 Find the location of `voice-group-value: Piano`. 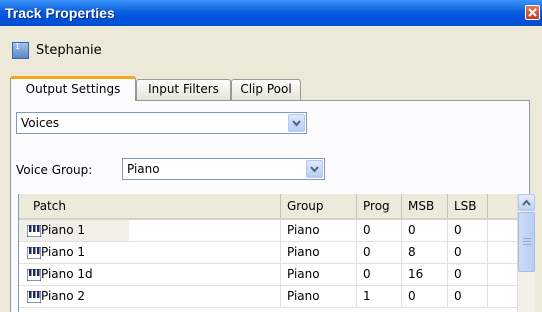

voice-group-value: Piano is located at coordinates (143, 169).